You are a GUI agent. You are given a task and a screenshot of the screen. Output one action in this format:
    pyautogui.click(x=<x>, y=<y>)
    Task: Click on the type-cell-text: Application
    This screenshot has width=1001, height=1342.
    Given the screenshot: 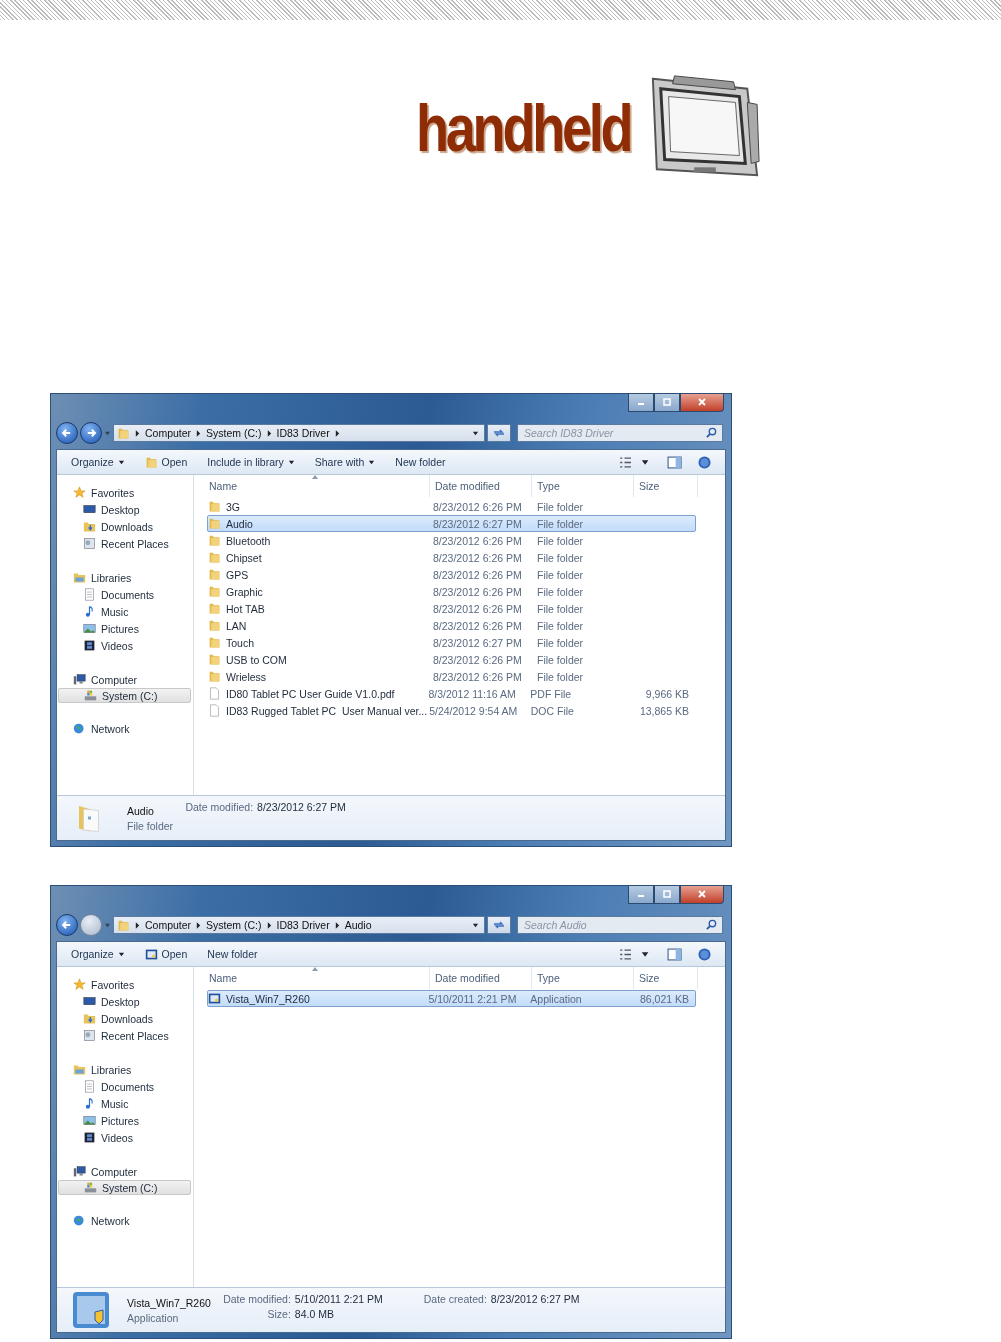 What is the action you would take?
    pyautogui.click(x=556, y=998)
    